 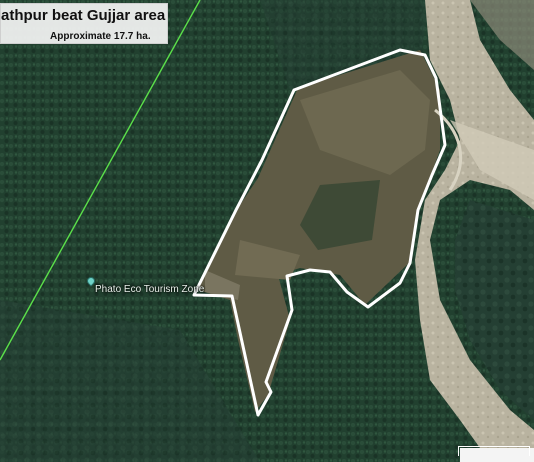 I want to click on place-label: Phato Eco Tourism Zone, so click(x=149, y=289).